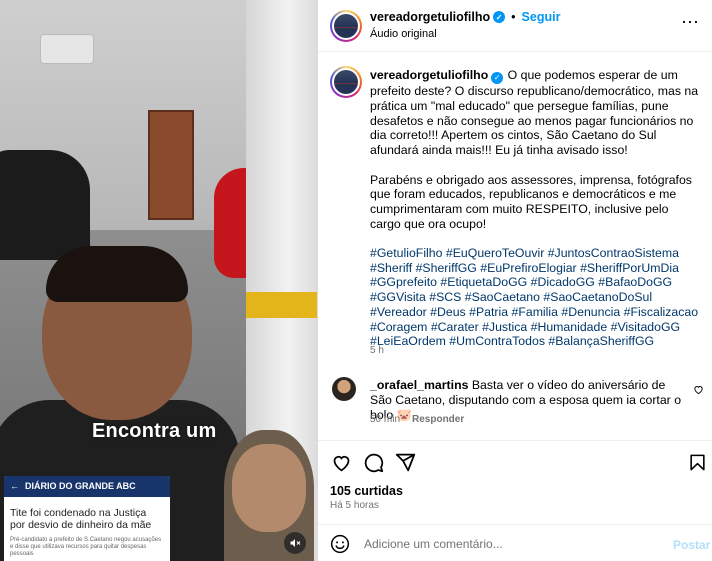  Describe the element at coordinates (281, 305) in the screenshot. I see `video-pillar-stripe` at that location.